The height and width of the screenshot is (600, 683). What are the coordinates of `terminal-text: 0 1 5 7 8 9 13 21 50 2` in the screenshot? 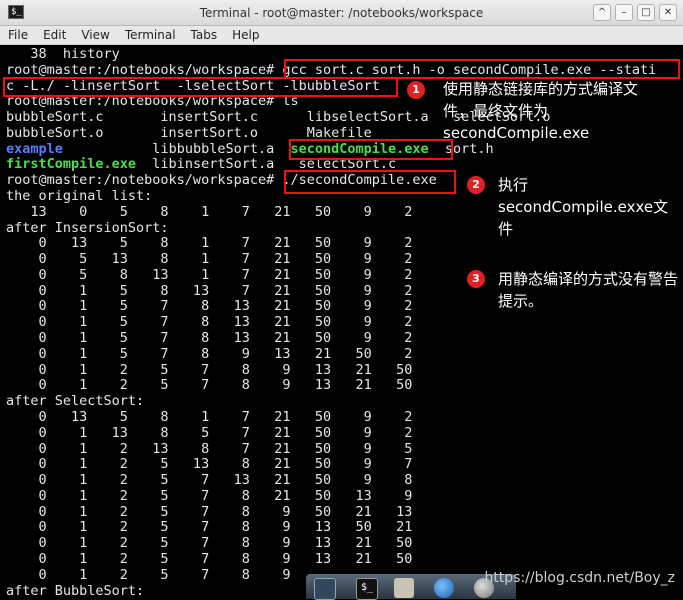 It's located at (209, 353).